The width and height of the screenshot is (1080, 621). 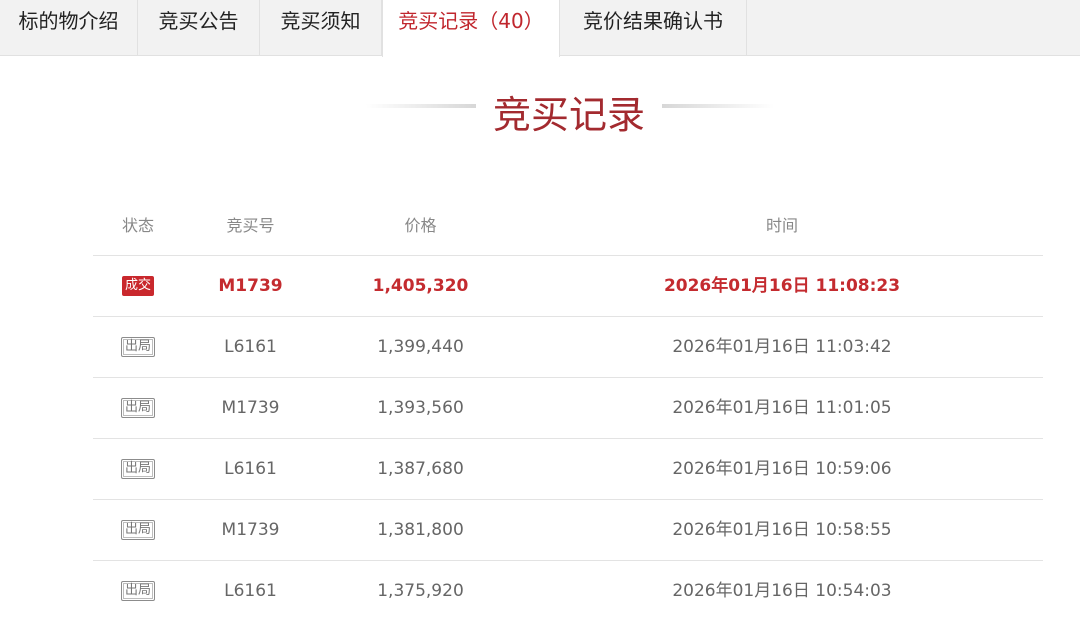 I want to click on time-cell: 2026年01月16日 10:54:03, so click(x=782, y=591).